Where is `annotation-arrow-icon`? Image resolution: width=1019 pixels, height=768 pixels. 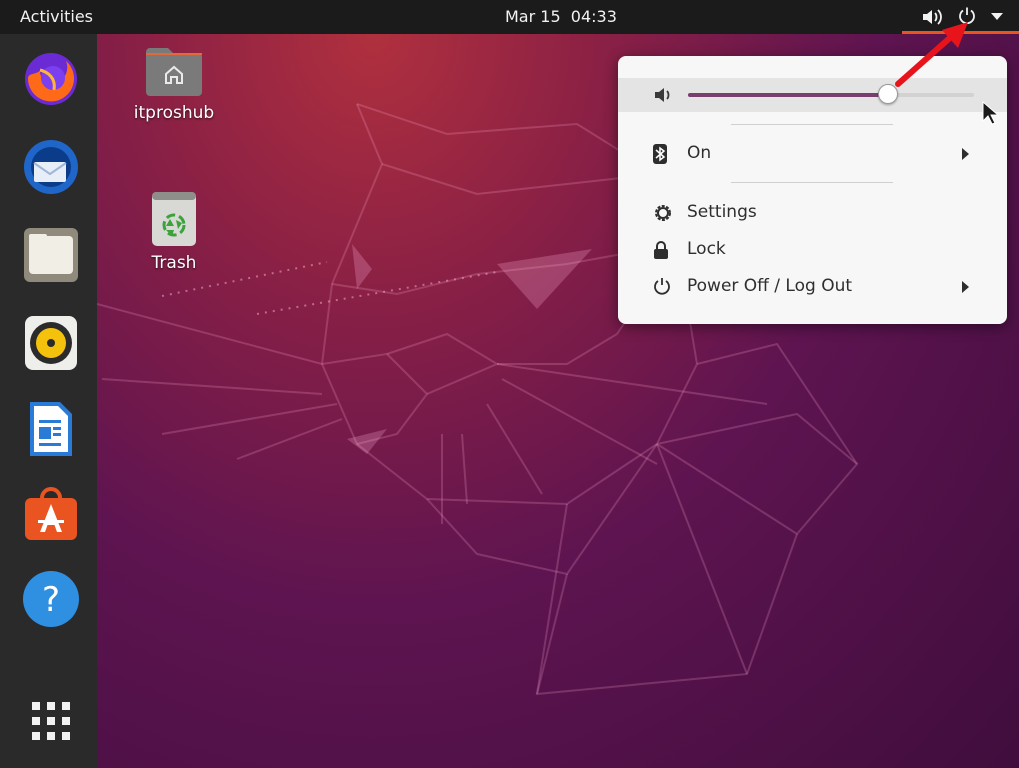 annotation-arrow-icon is located at coordinates (931, 54).